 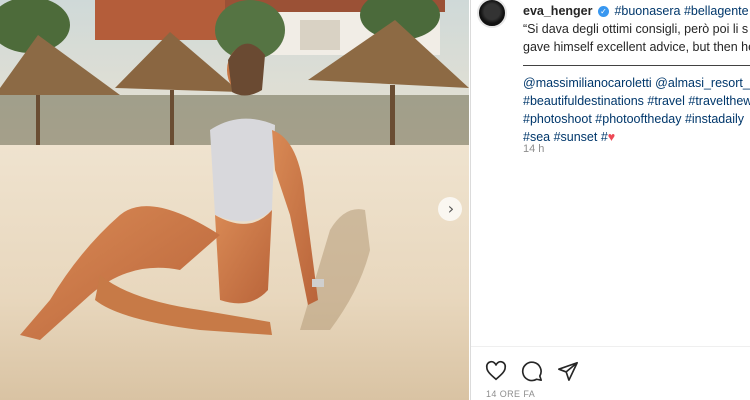 What do you see at coordinates (492, 14) in the screenshot?
I see `avatar` at bounding box center [492, 14].